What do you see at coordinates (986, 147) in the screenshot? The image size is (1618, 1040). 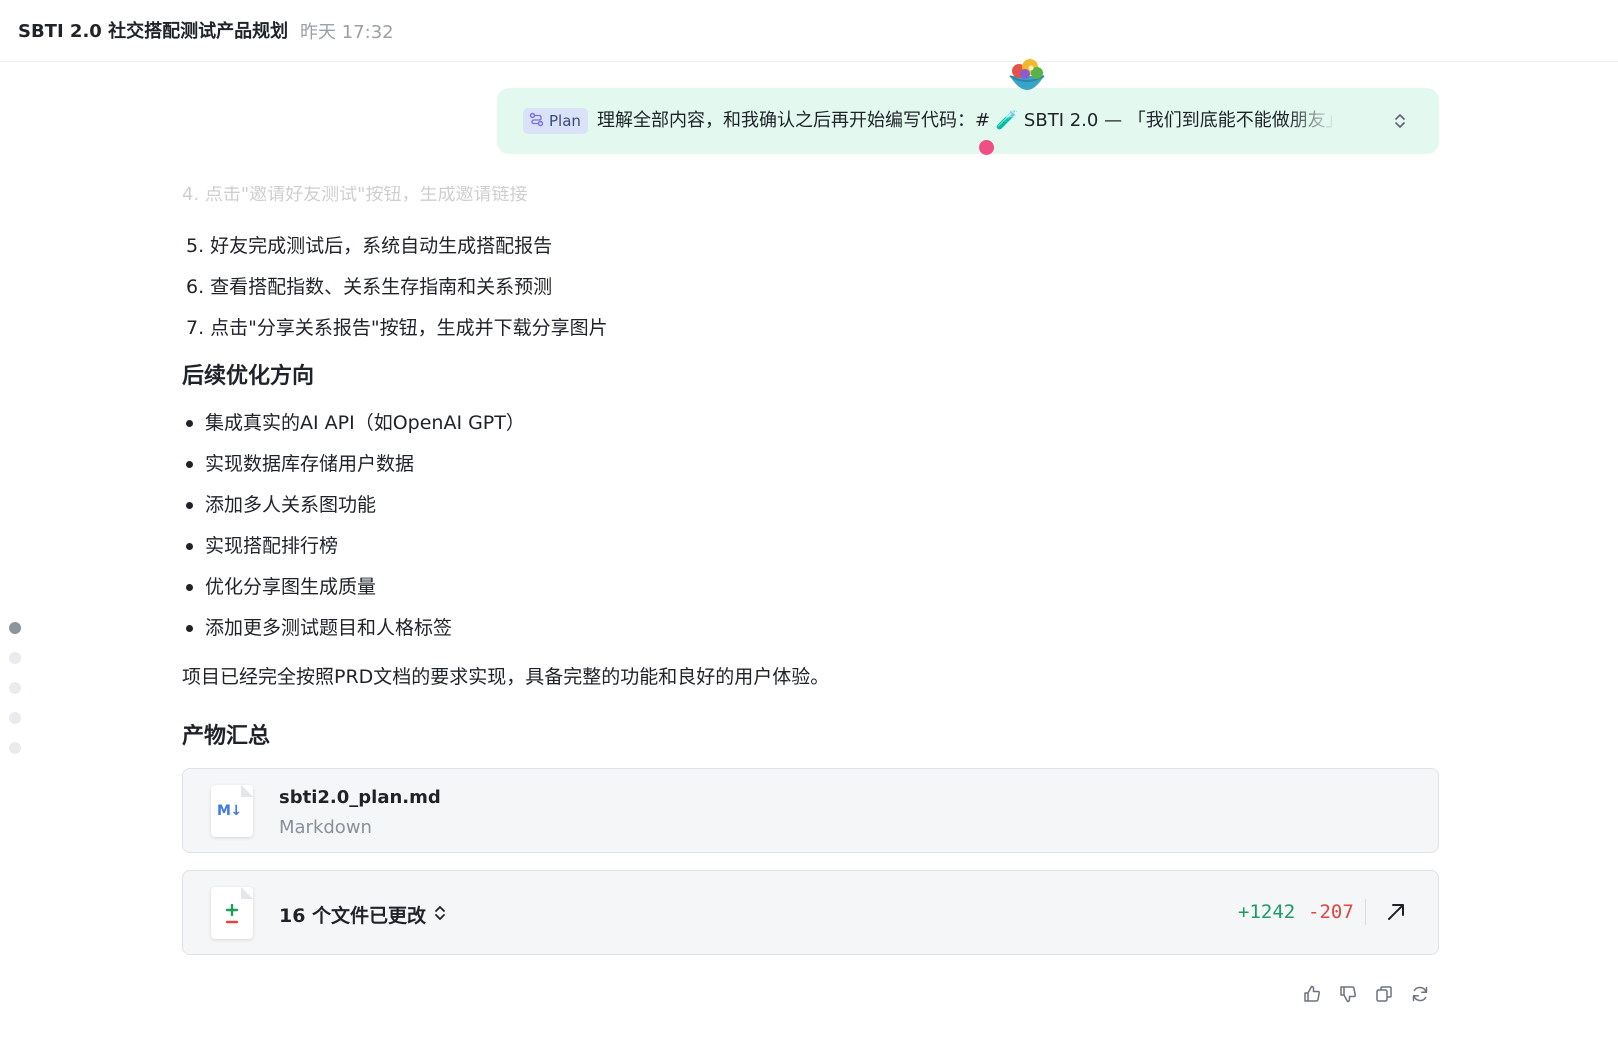 I see `drag-handle-dot` at bounding box center [986, 147].